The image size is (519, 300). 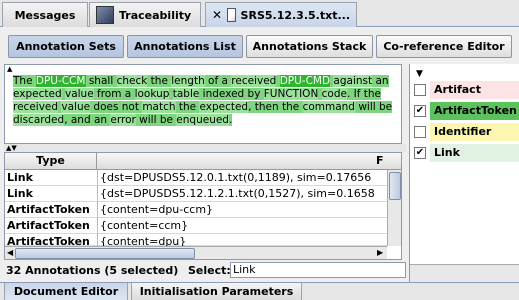 What do you see at coordinates (474, 111) in the screenshot?
I see `type-label: ArtifactToken` at bounding box center [474, 111].